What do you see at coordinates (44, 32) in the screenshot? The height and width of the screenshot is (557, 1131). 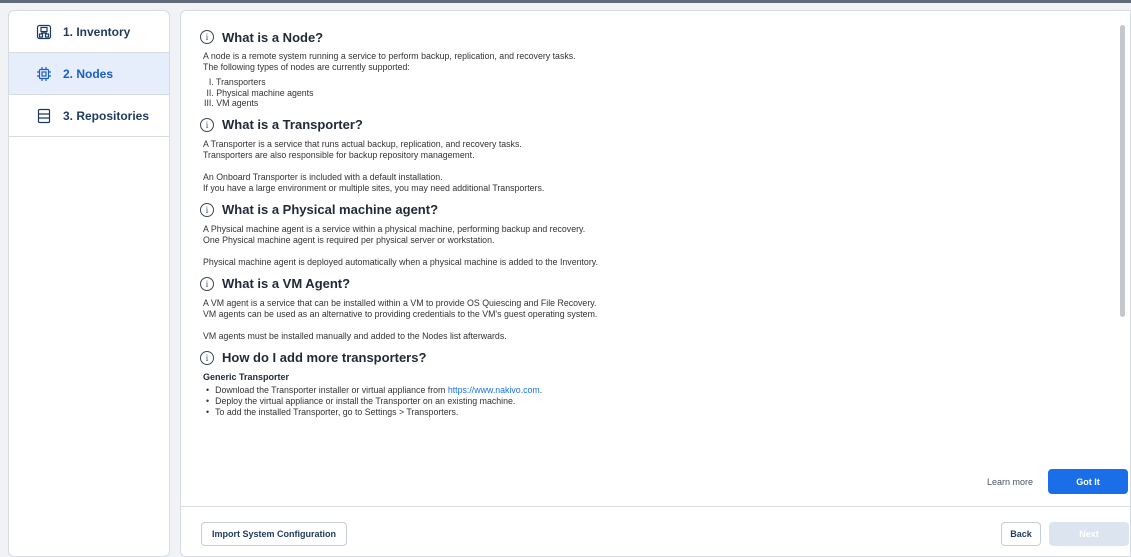 I see `inventory-icon` at bounding box center [44, 32].